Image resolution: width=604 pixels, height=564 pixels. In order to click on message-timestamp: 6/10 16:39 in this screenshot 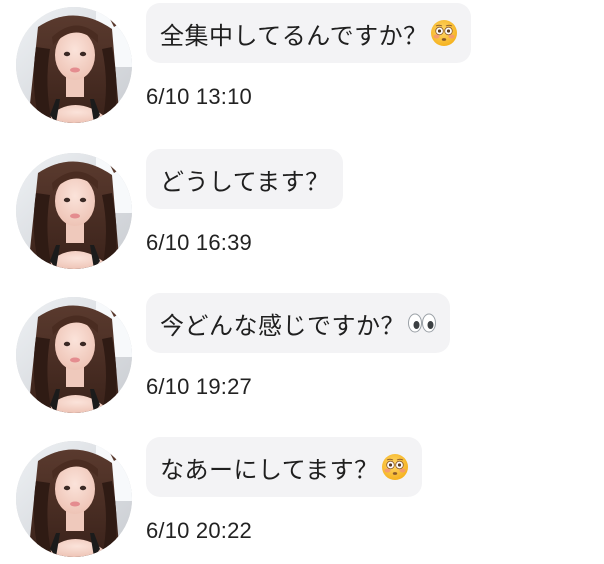, I will do `click(199, 242)`.